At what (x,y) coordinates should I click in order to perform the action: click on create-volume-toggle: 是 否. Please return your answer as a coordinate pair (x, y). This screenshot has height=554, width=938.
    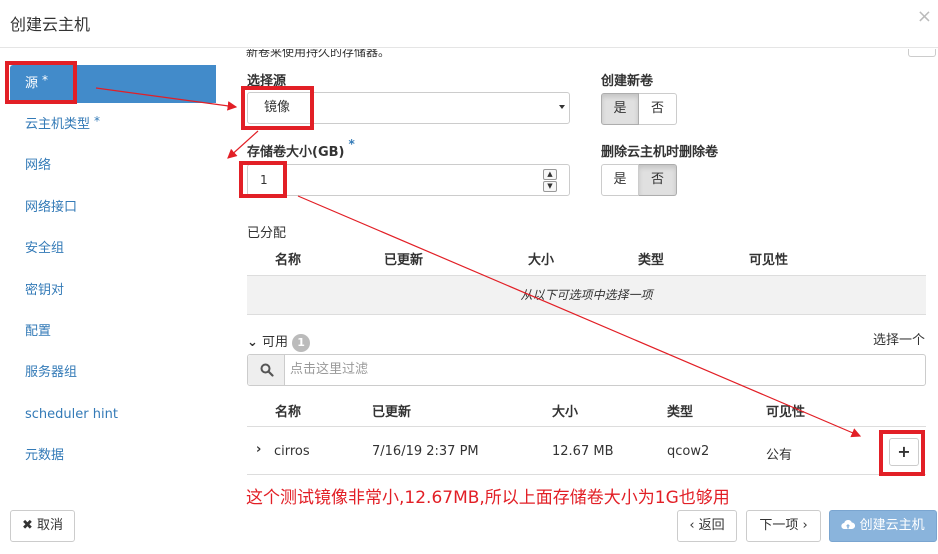
    Looking at the image, I should click on (639, 109).